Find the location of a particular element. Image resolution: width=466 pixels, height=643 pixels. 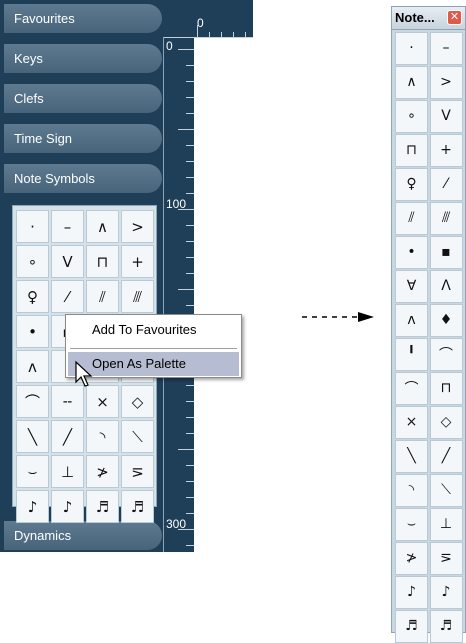

inspector-symbol-2: ∧ is located at coordinates (102, 226).